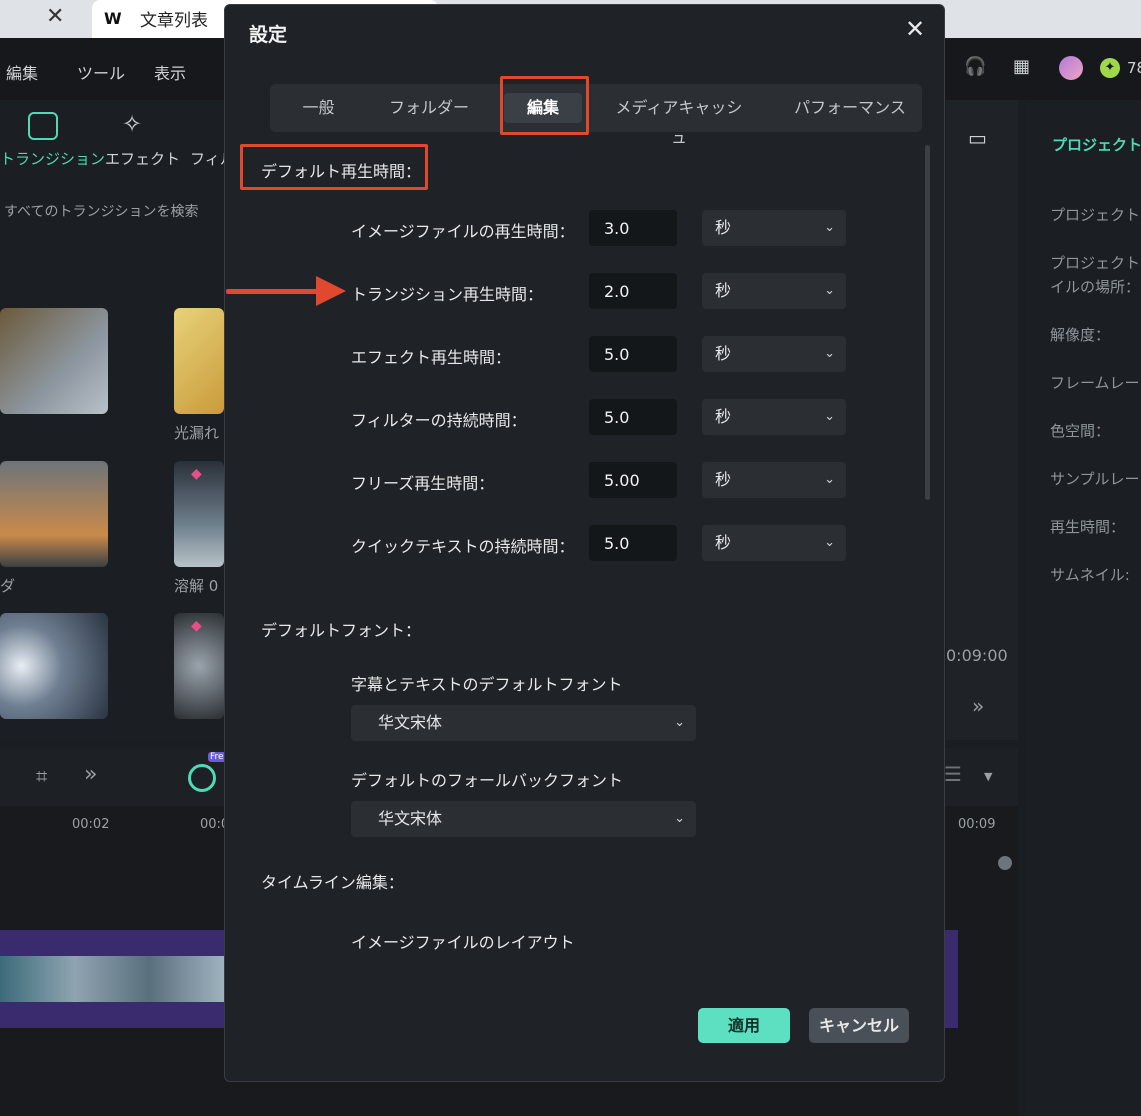  Describe the element at coordinates (977, 824) in the screenshot. I see `timeline-timestamp: 00:09` at that location.